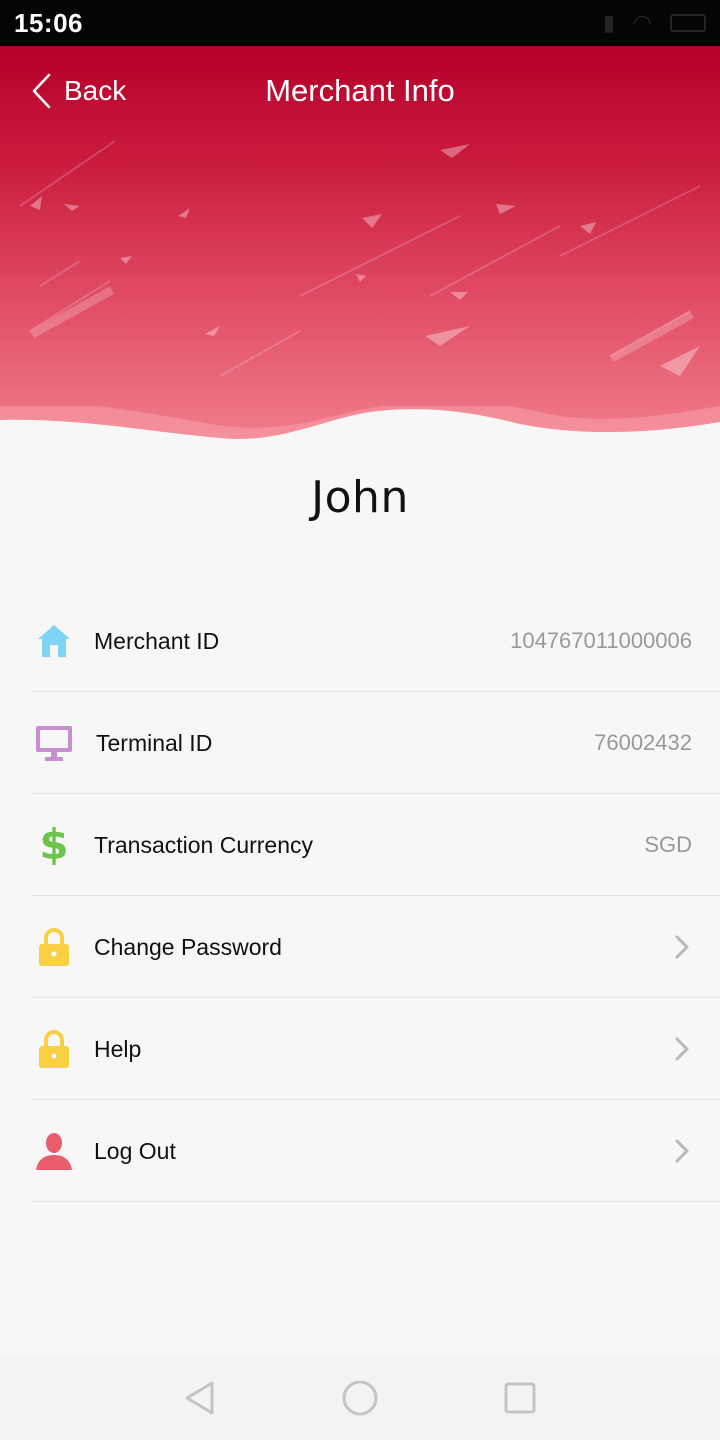 Image resolution: width=720 pixels, height=1440 pixels. Describe the element at coordinates (360, 426) in the screenshot. I see `wave-divider` at that location.